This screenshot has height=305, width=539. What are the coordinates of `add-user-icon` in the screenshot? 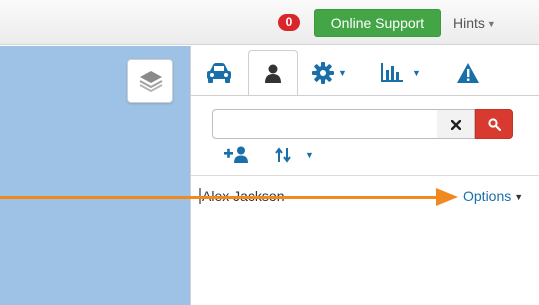 It's located at (236, 154).